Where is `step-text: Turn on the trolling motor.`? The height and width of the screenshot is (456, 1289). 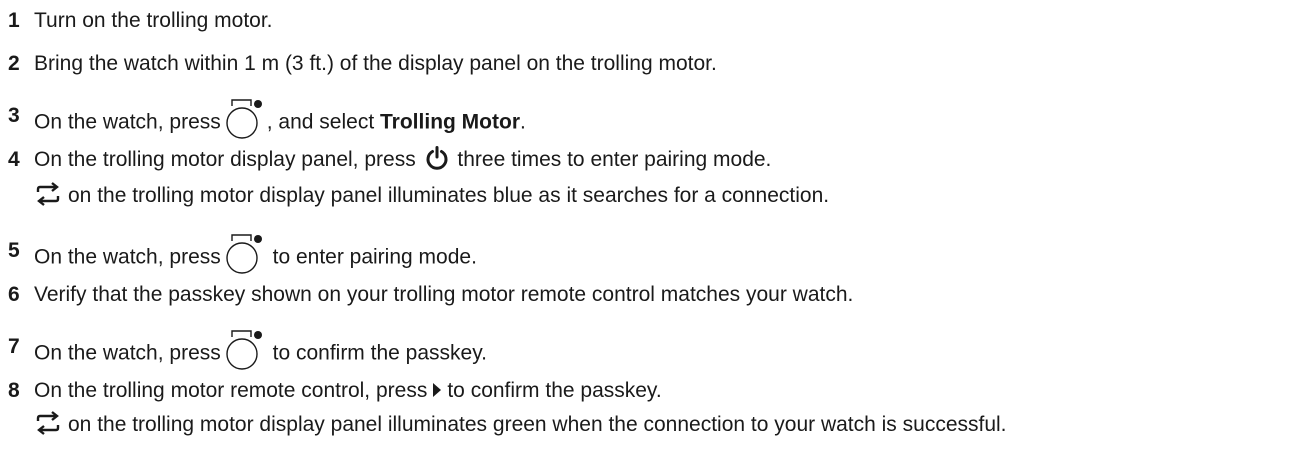 step-text: Turn on the trolling motor. is located at coordinates (153, 20).